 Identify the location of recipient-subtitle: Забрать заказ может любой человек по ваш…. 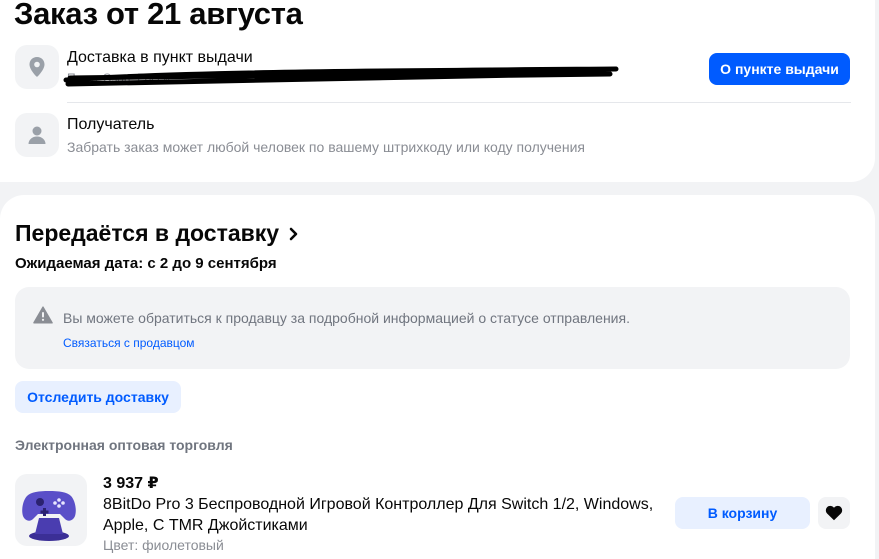
(326, 147).